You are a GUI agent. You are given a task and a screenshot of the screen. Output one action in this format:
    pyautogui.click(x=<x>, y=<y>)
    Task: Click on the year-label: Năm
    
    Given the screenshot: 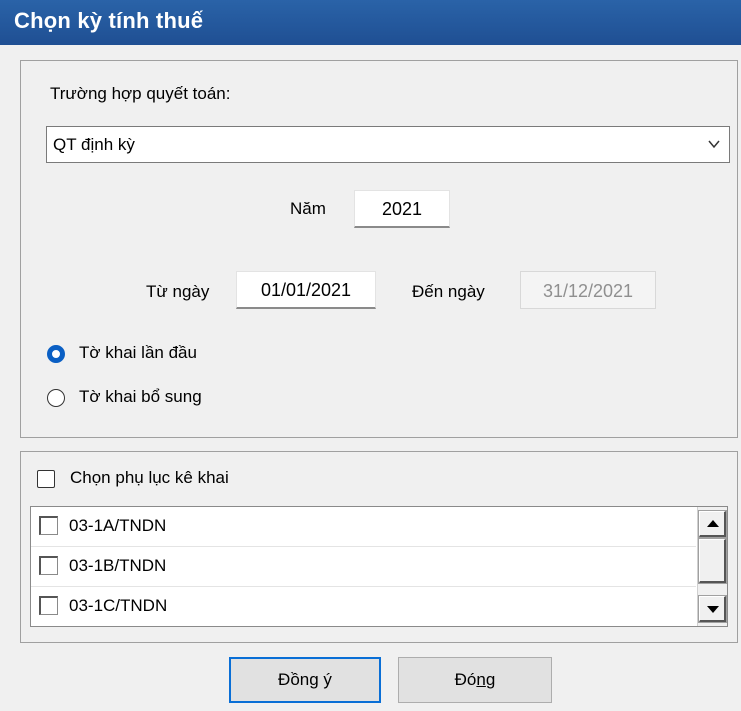 What is the action you would take?
    pyautogui.click(x=308, y=208)
    